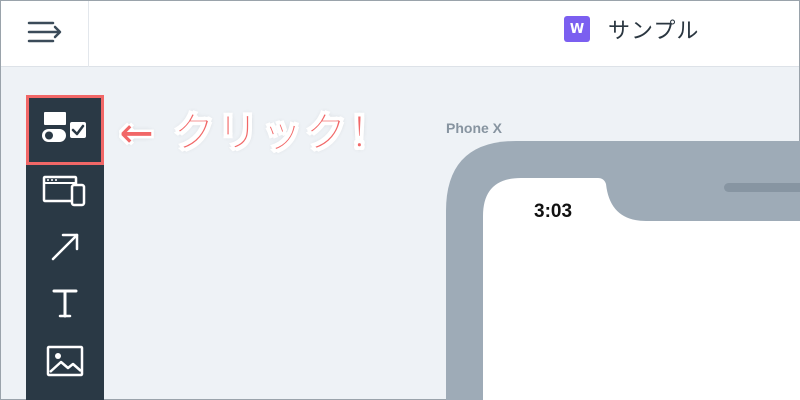 The image size is (800, 400). I want to click on project-name: サンプル, so click(654, 31).